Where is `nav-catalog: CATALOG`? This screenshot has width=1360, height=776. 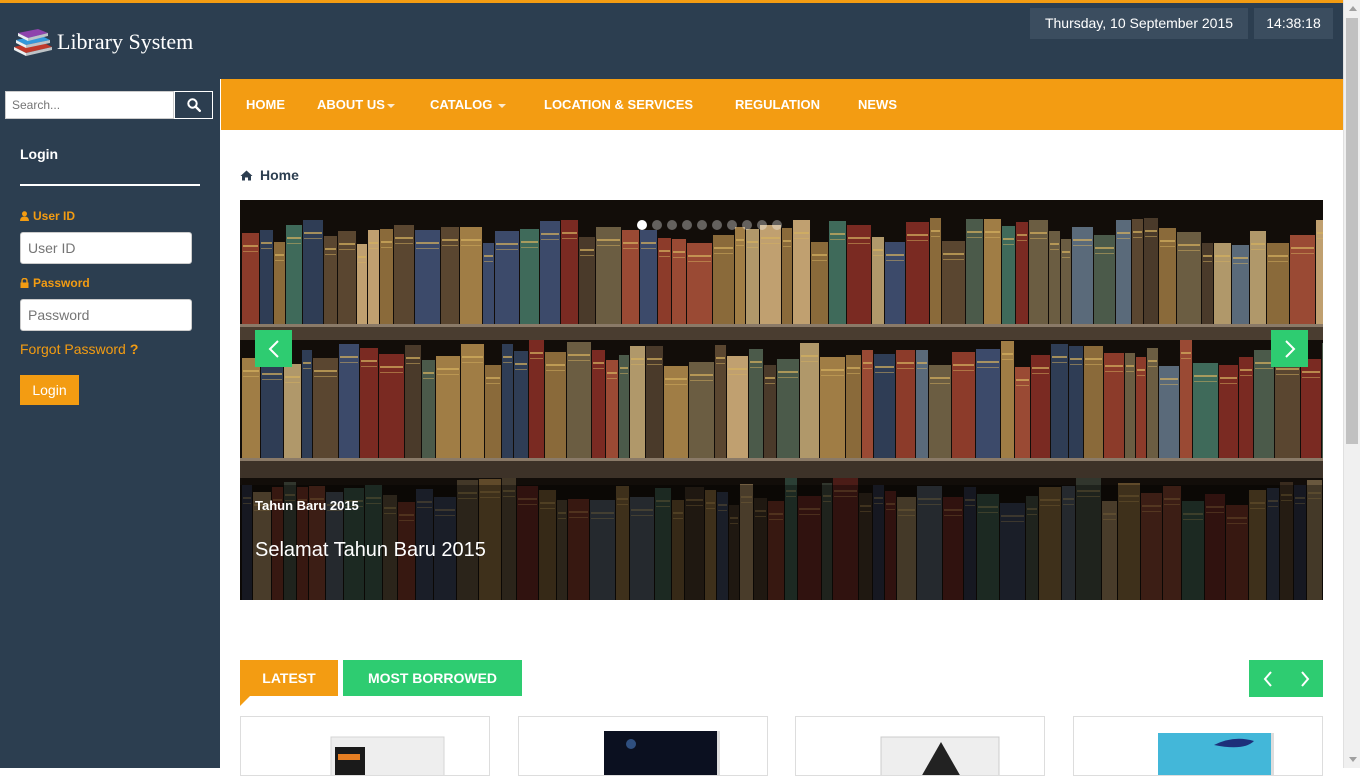 nav-catalog: CATALOG is located at coordinates (468, 104).